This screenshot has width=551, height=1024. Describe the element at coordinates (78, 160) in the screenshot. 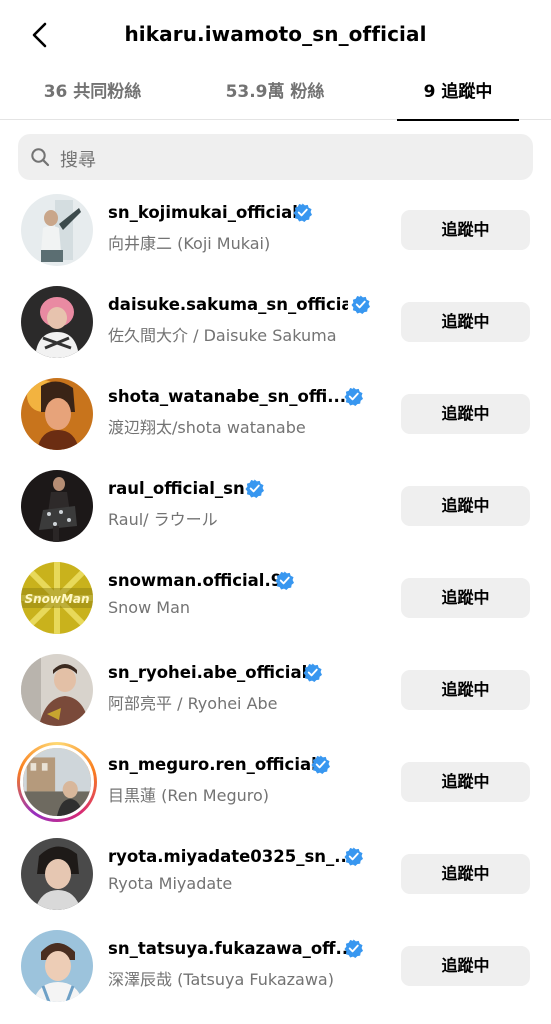

I see `search-placeholder: 搜尋` at that location.